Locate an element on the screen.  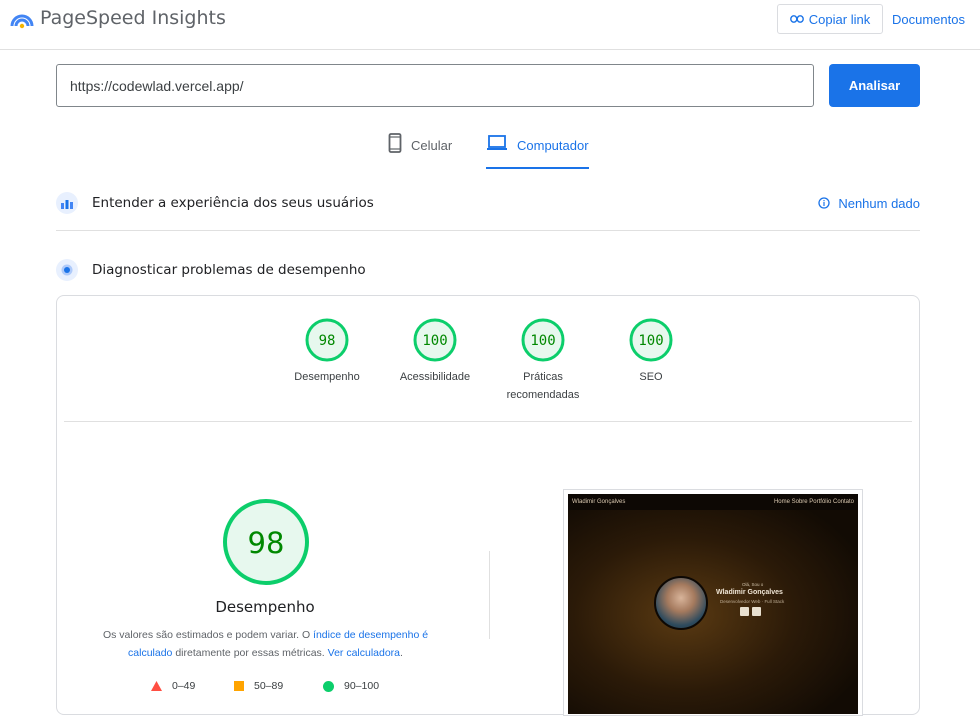
smartphone-icon is located at coordinates (395, 143).